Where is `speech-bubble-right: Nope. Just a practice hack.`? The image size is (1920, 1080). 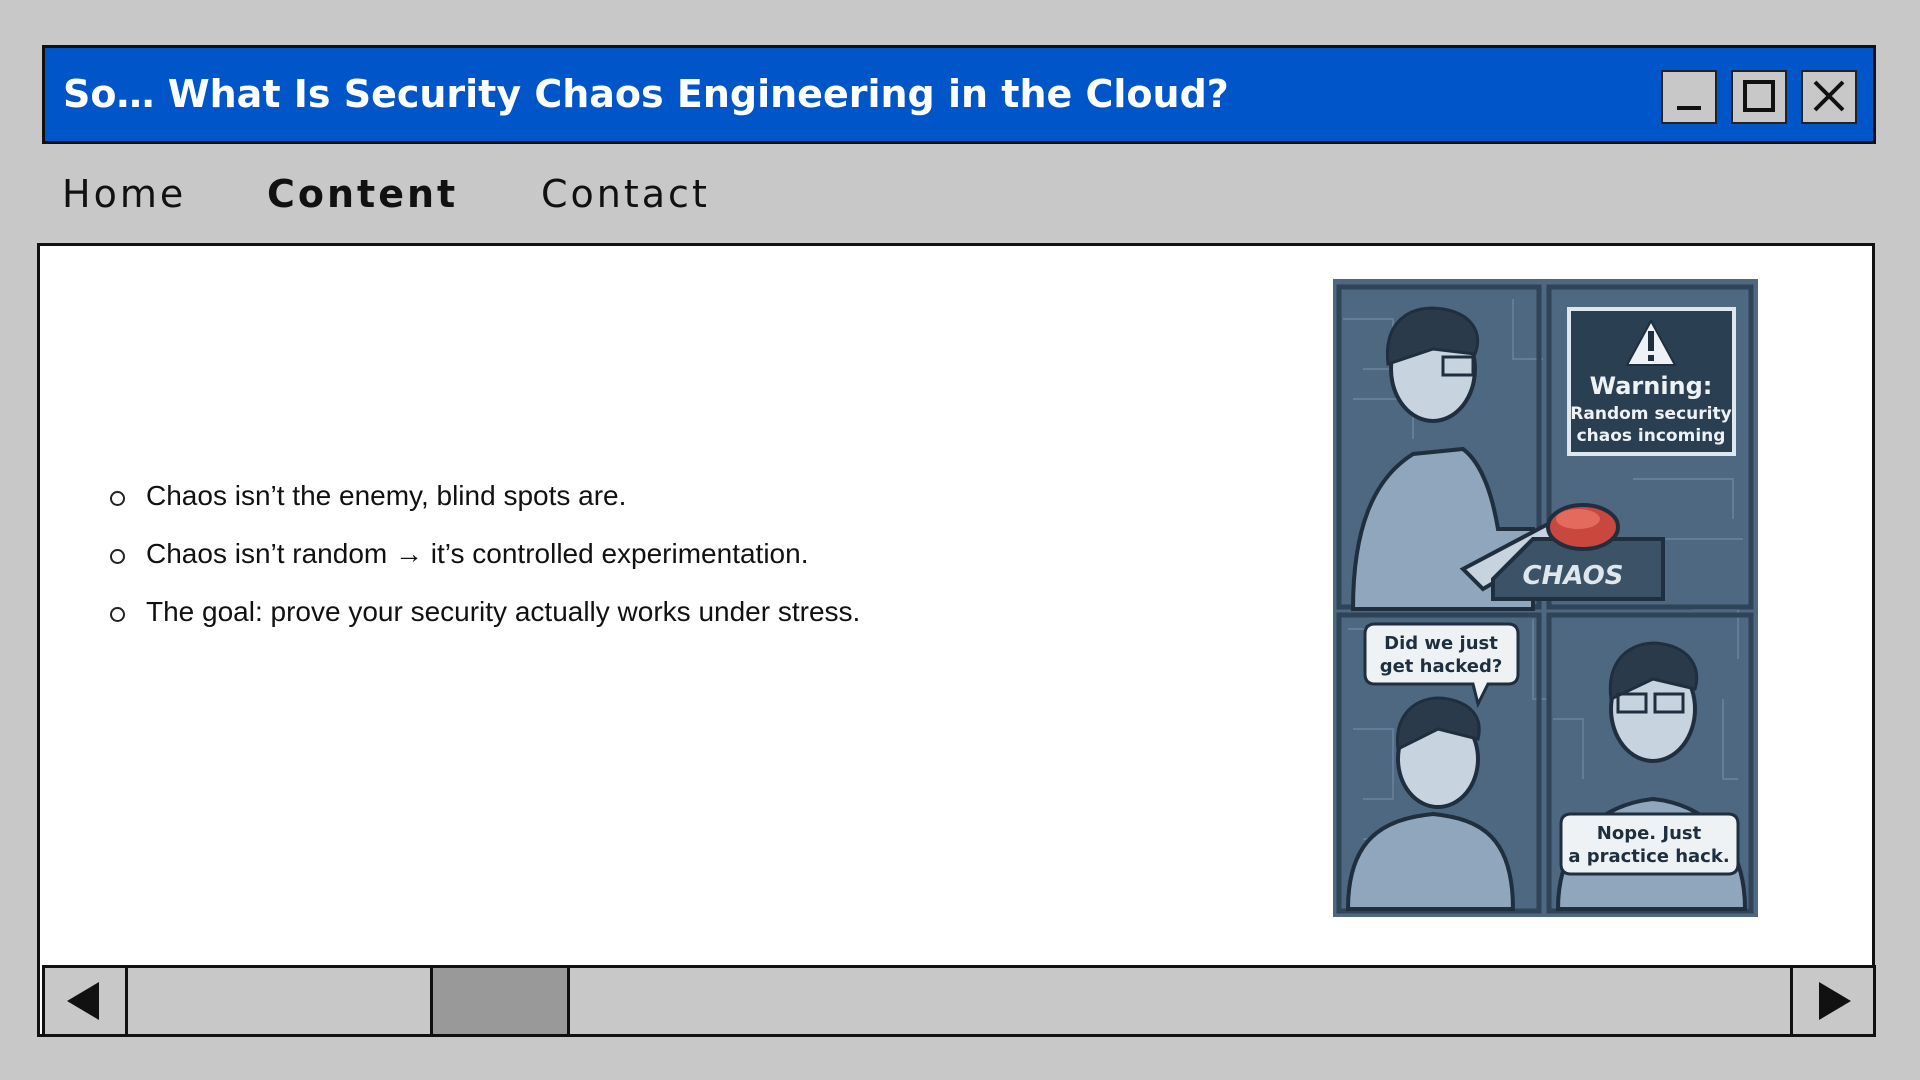
speech-bubble-right: Nope. Just a practice hack. is located at coordinates (1649, 844).